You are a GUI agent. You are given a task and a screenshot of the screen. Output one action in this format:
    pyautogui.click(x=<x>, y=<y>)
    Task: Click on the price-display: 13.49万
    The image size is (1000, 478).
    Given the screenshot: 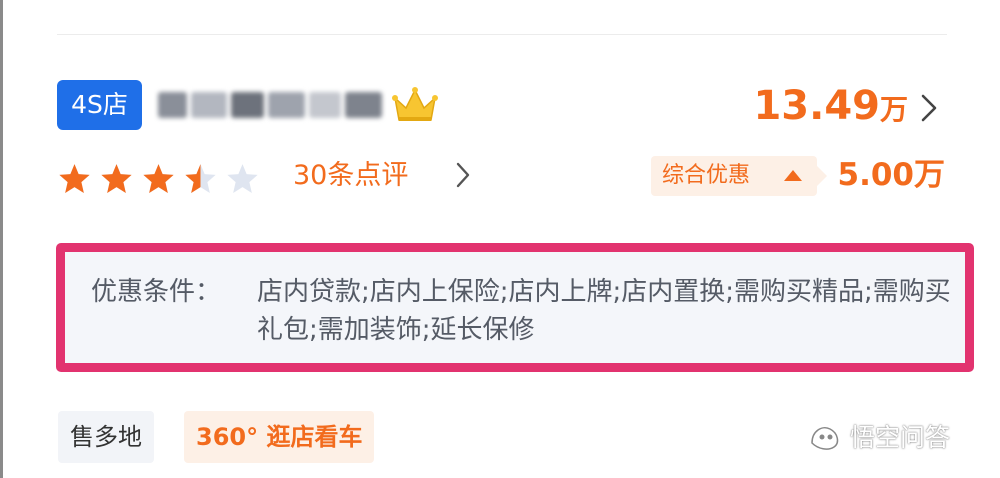 What is the action you would take?
    pyautogui.click(x=830, y=108)
    